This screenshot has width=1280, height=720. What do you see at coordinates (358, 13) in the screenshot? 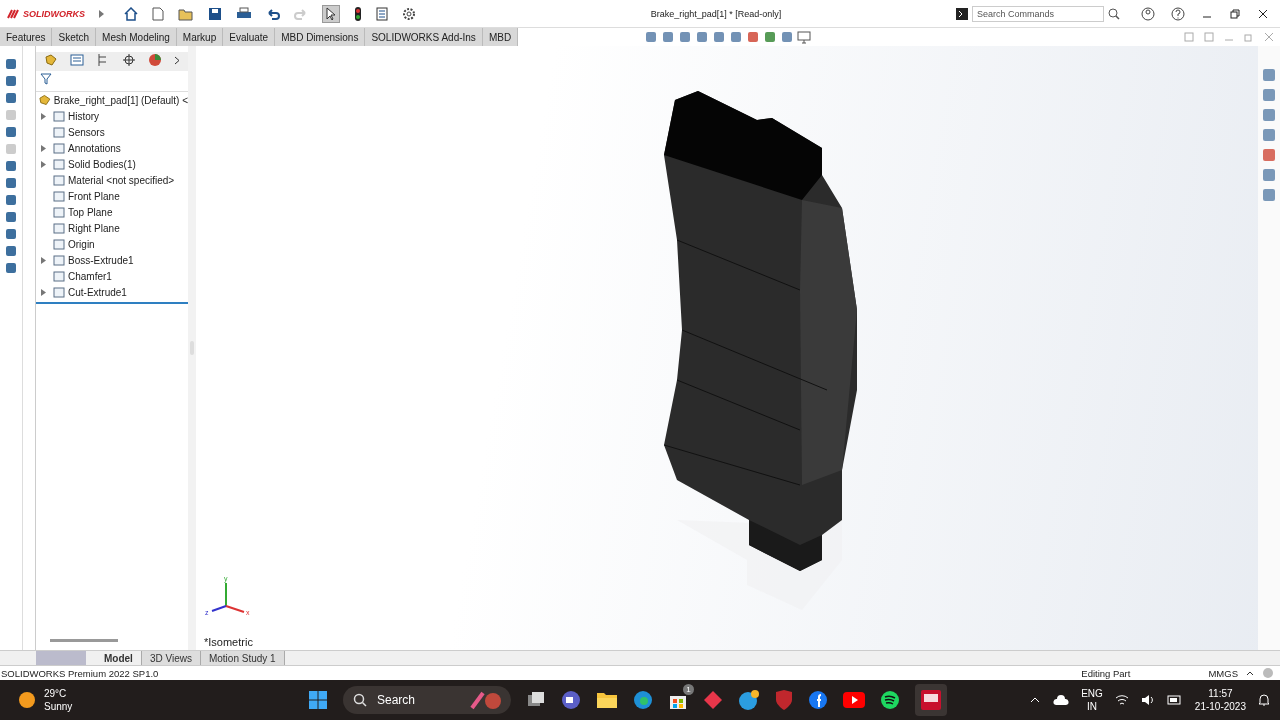
I see `traffic-light-icon` at bounding box center [358, 13].